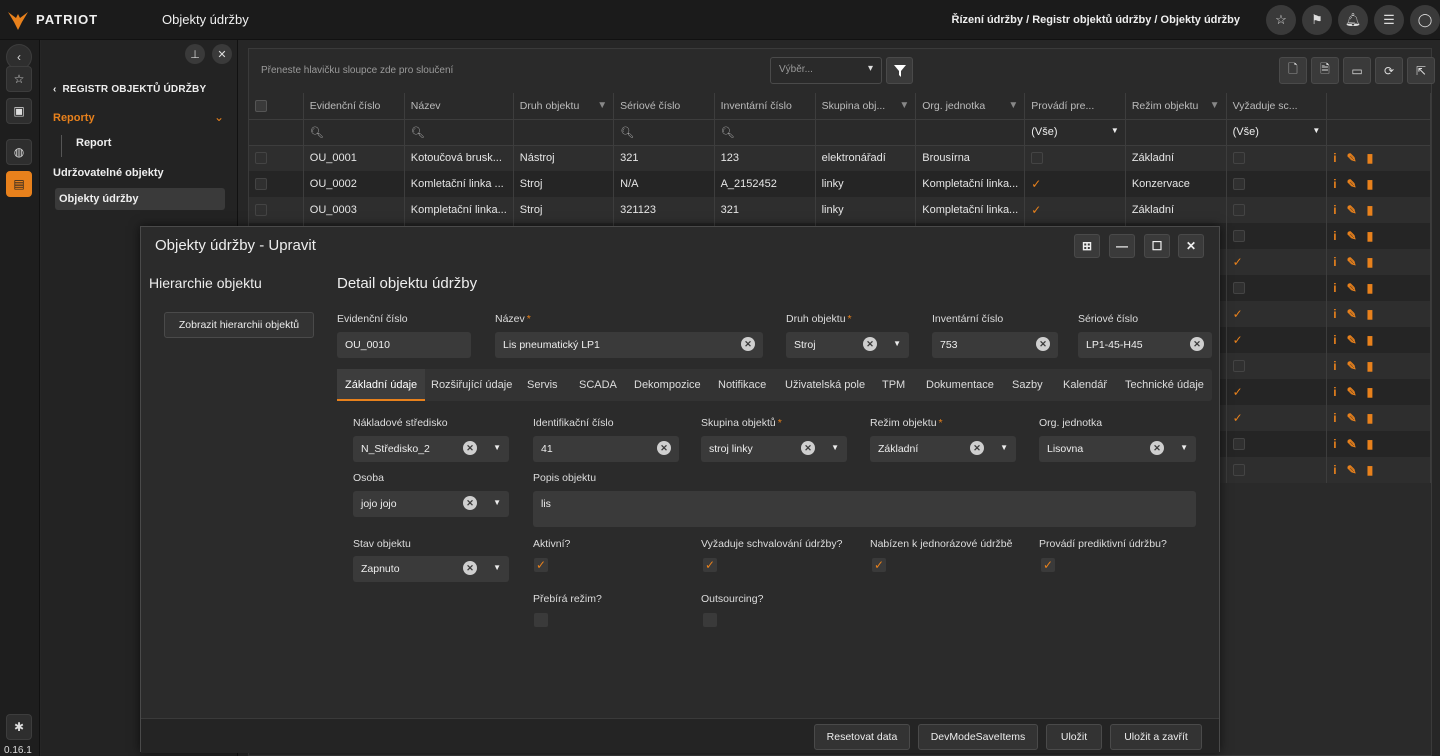 The image size is (1440, 756). What do you see at coordinates (404, 345) in the screenshot?
I see `ev-field: OU_0010` at bounding box center [404, 345].